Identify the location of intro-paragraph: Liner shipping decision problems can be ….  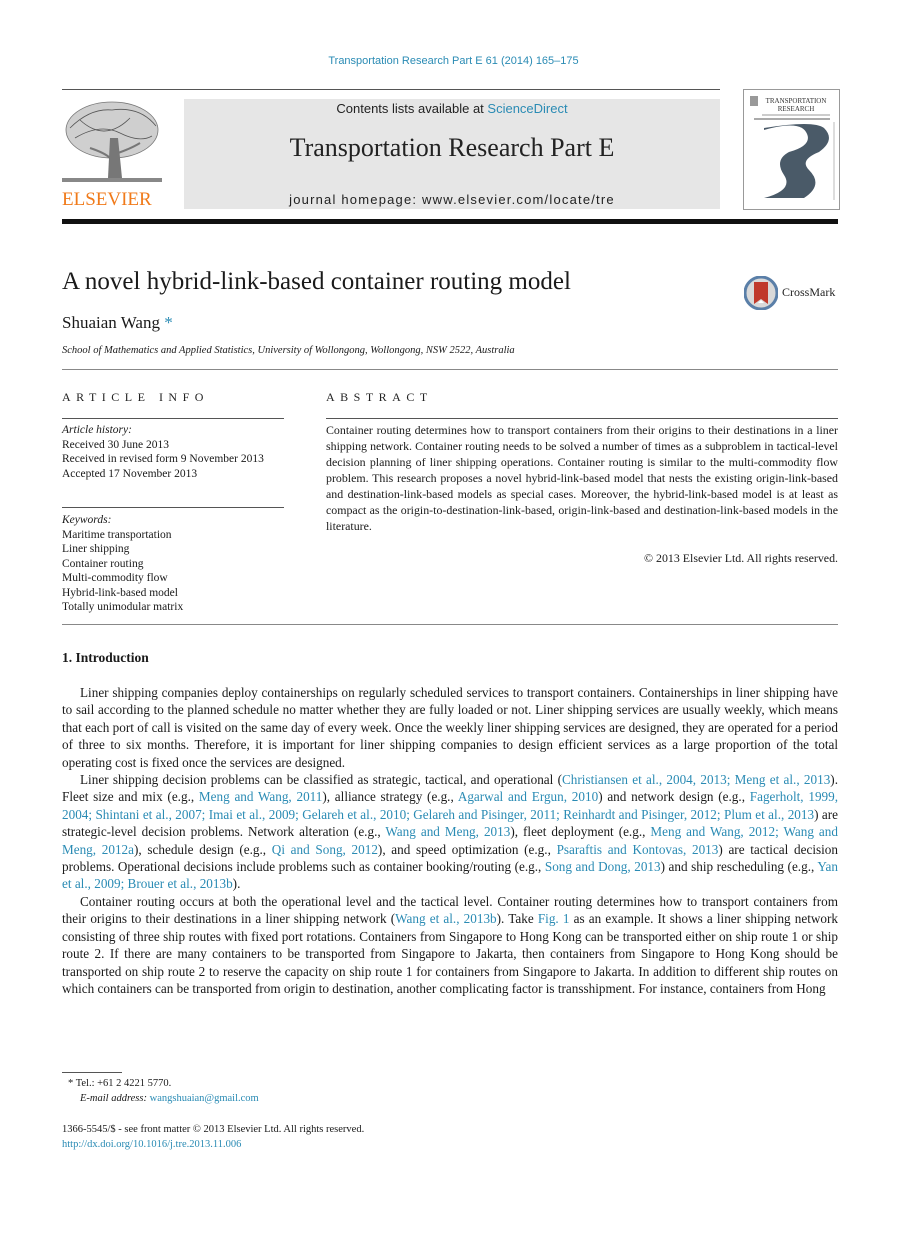
(450, 832).